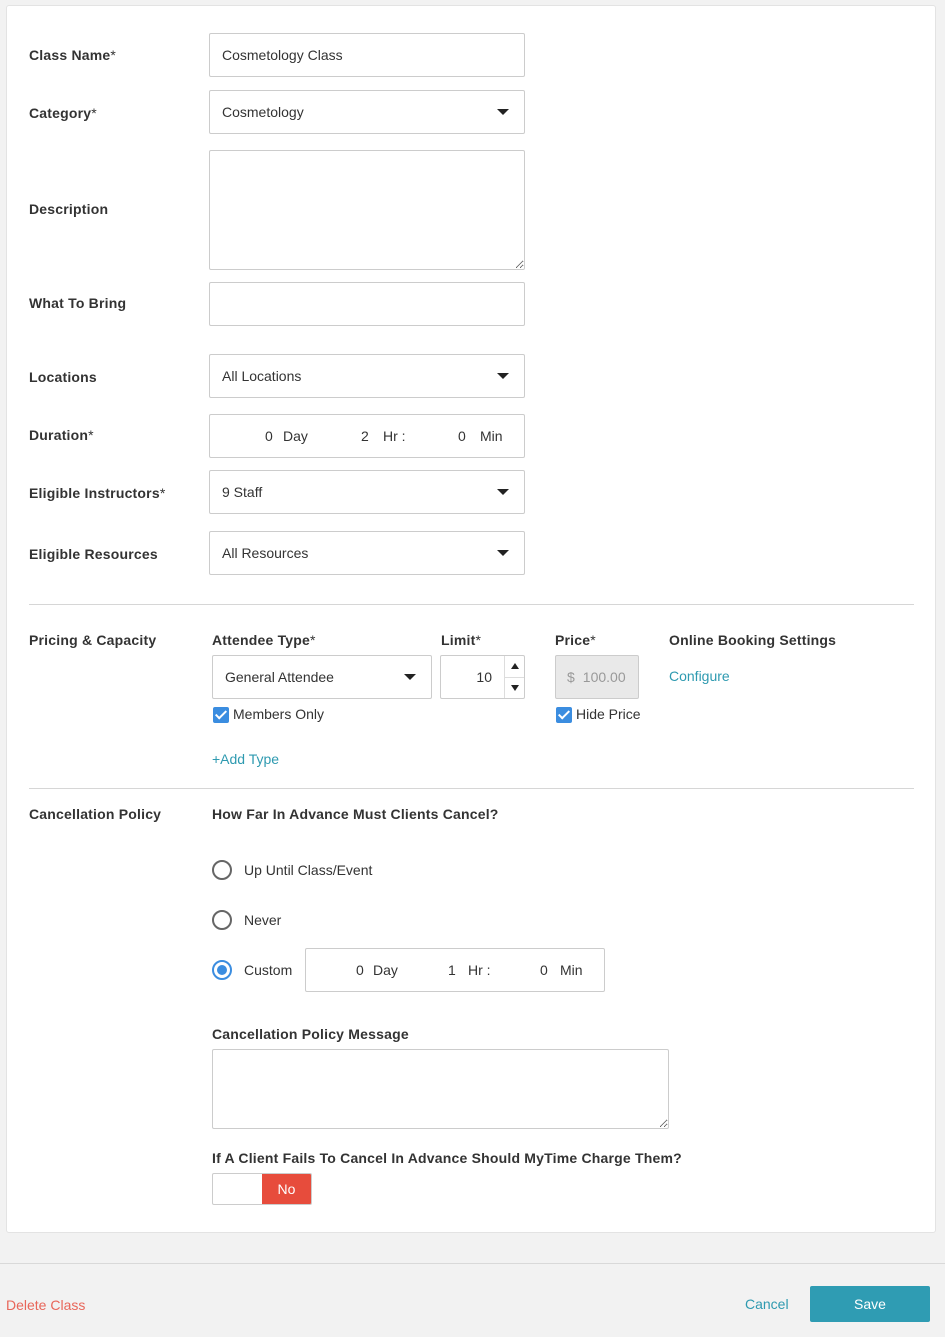 Image resolution: width=945 pixels, height=1337 pixels. Describe the element at coordinates (367, 553) in the screenshot. I see `eligible-resources-select: All Resources` at that location.